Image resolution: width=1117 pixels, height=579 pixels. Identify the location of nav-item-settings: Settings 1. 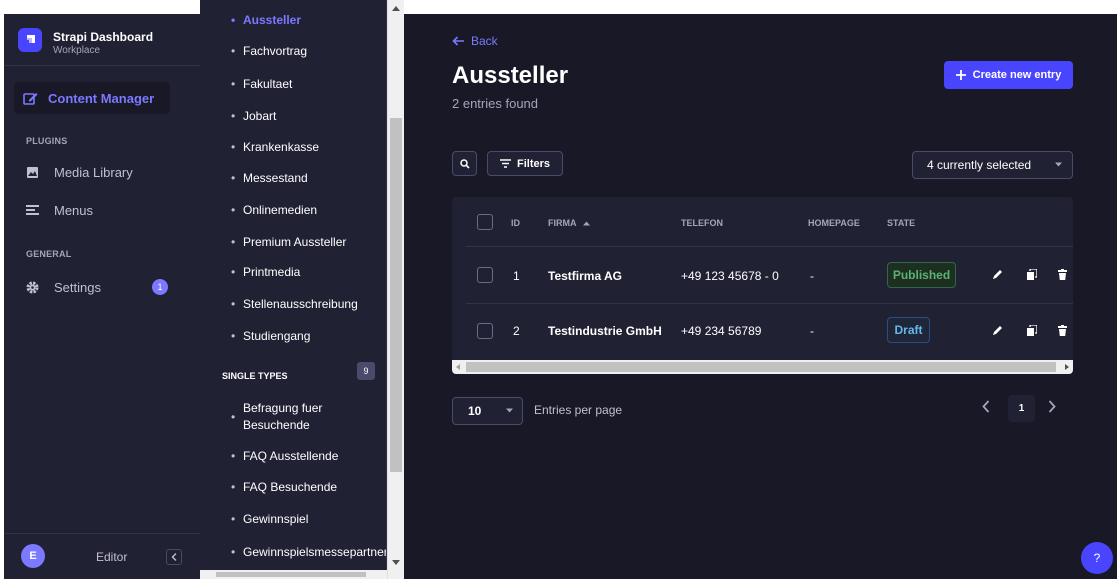
(106, 287).